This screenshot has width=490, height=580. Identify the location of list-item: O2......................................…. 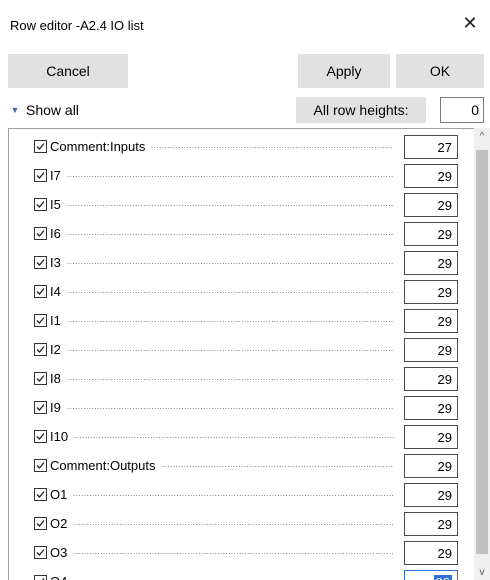
(236, 521).